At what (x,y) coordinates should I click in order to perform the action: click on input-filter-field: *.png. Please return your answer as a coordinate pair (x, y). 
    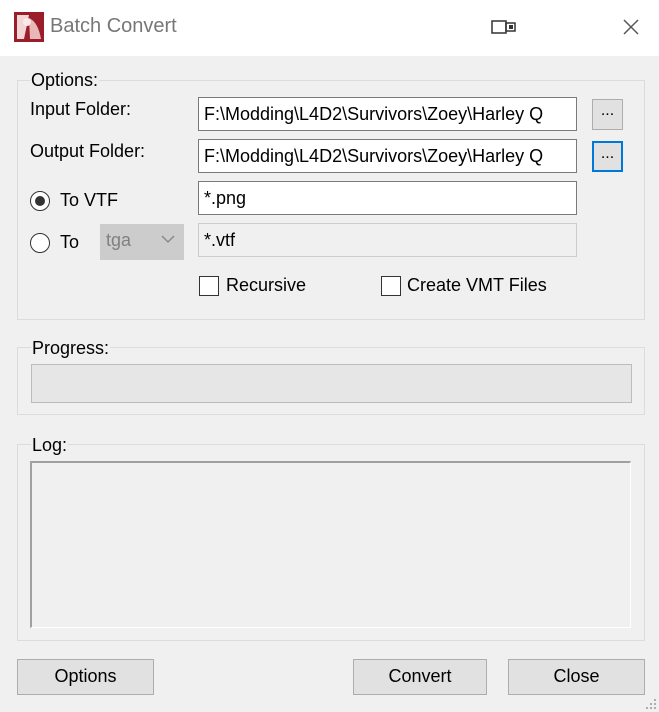
    Looking at the image, I should click on (387, 198).